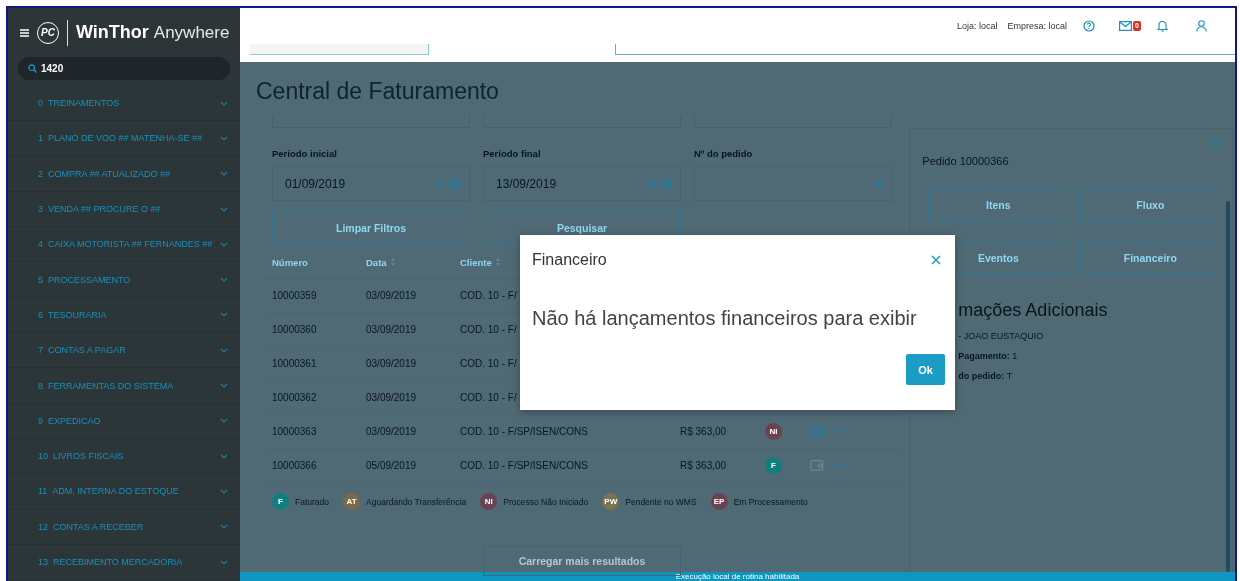 This screenshot has width=1240, height=581. I want to click on scrollbar, so click(1228, 386).